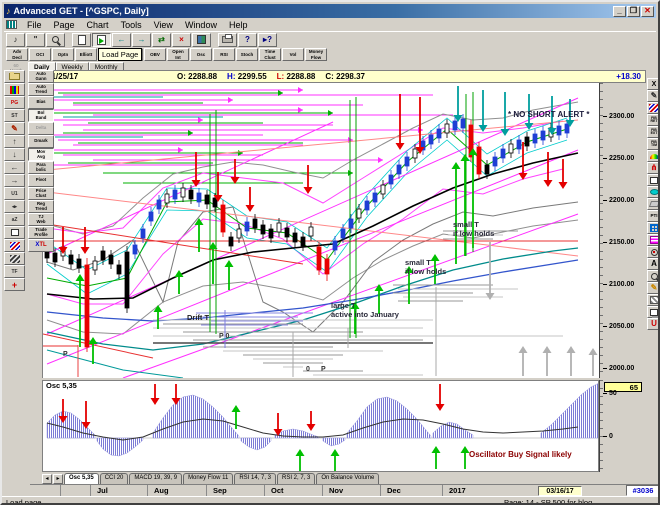 This screenshot has width=660, height=505. I want to click on pencil-icon: ✎, so click(652, 96).